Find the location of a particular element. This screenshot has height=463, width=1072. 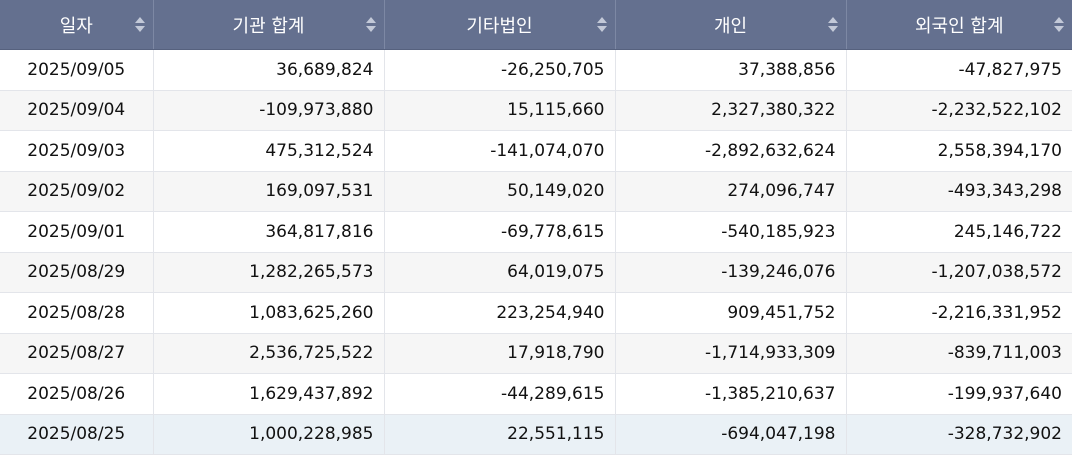

cell-individual: -139,246,076 is located at coordinates (731, 272).